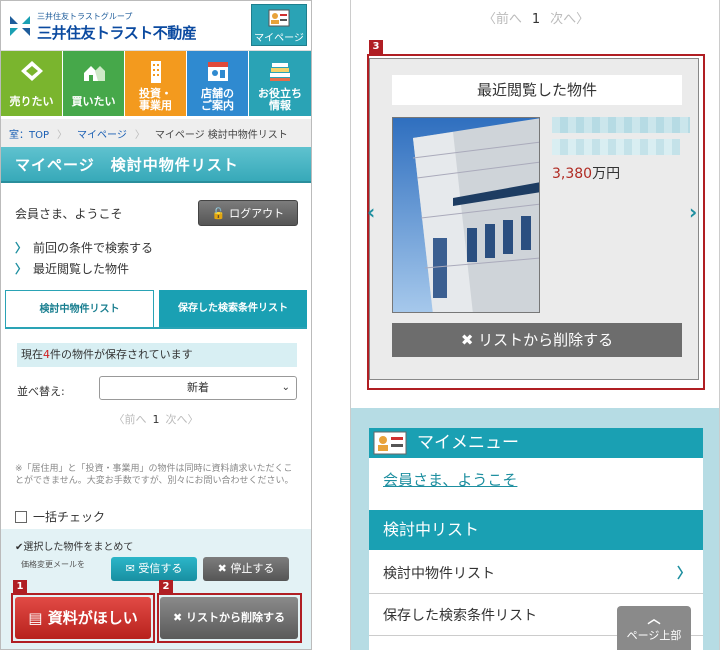  I want to click on page-title: マイページ 検討中物件リスト, so click(156, 165).